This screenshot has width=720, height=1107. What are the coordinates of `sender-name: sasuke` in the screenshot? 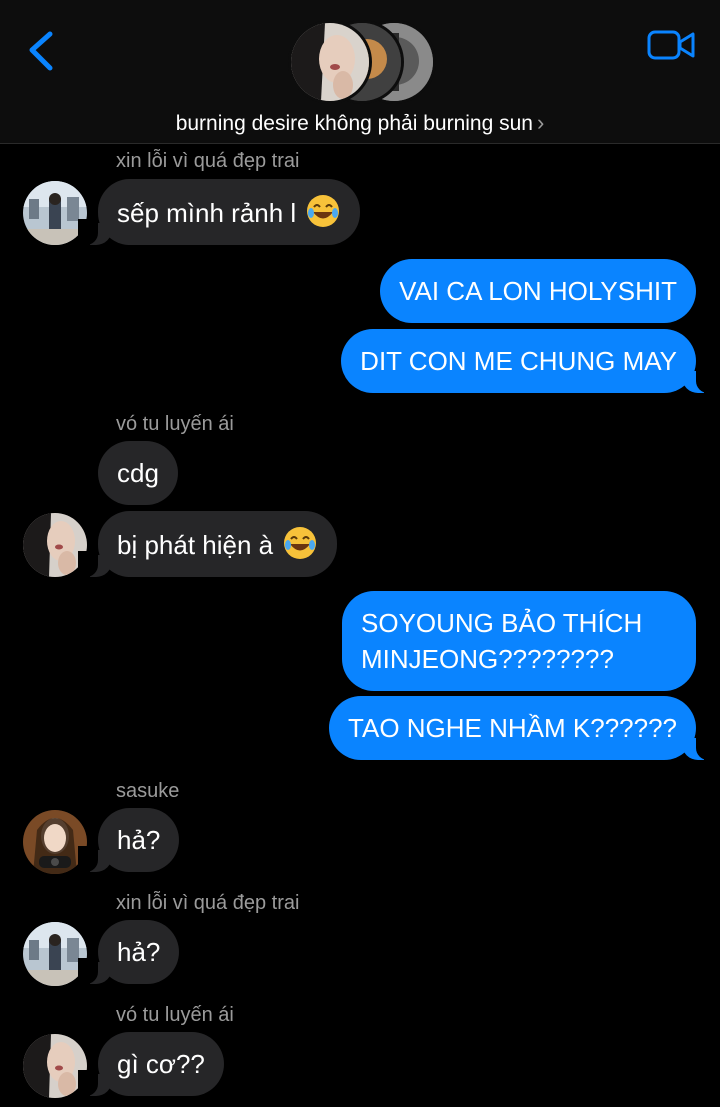 It's located at (148, 791).